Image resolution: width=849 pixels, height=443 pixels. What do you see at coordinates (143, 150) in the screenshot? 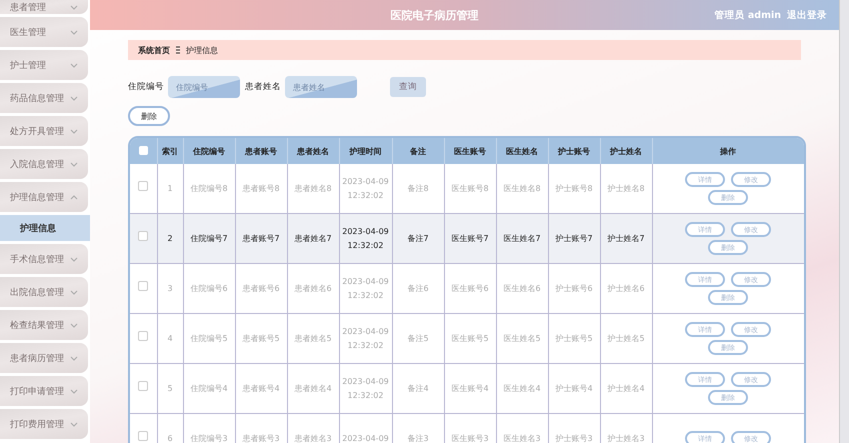
I see `select-all-checkbox` at bounding box center [143, 150].